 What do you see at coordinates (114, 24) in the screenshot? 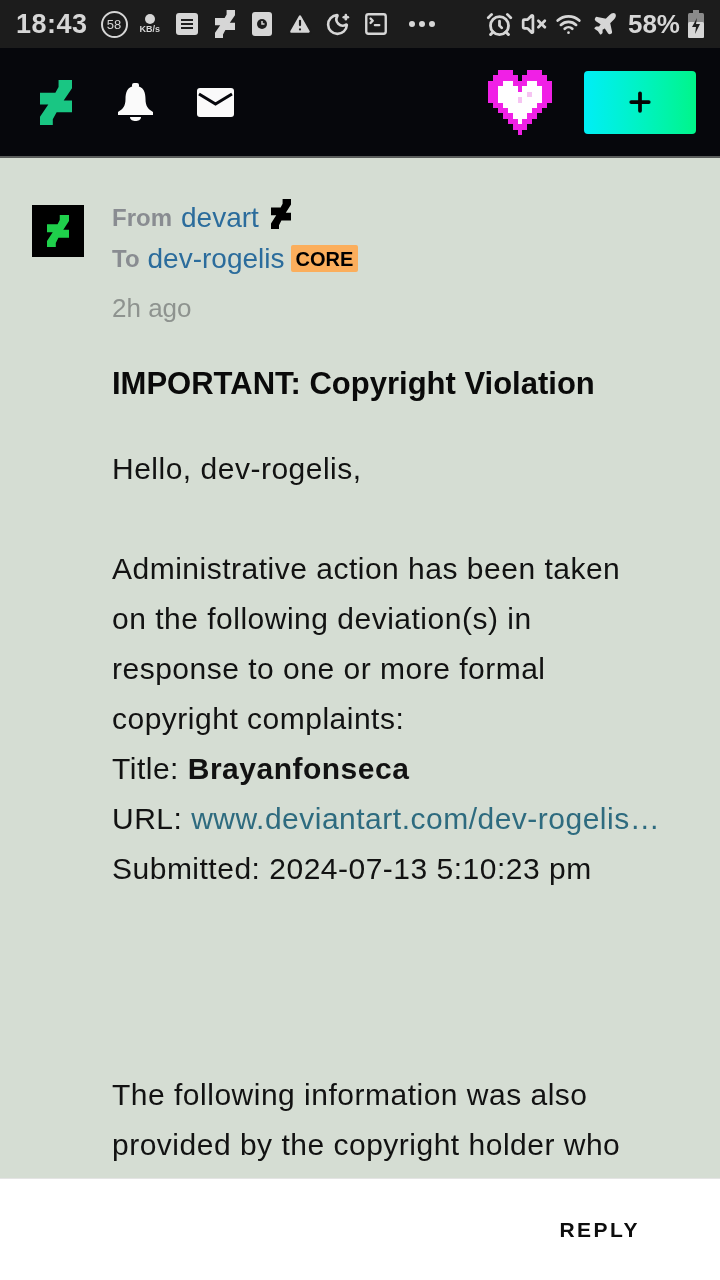
I see `data-usage-badge: 58` at bounding box center [114, 24].